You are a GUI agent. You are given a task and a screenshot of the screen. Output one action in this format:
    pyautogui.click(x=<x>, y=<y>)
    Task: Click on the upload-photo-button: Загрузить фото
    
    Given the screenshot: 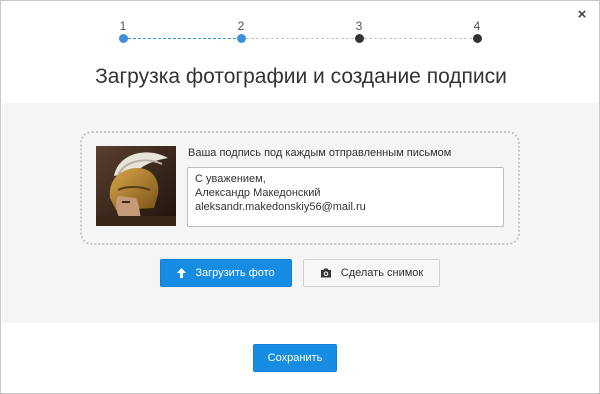 What is the action you would take?
    pyautogui.click(x=226, y=273)
    